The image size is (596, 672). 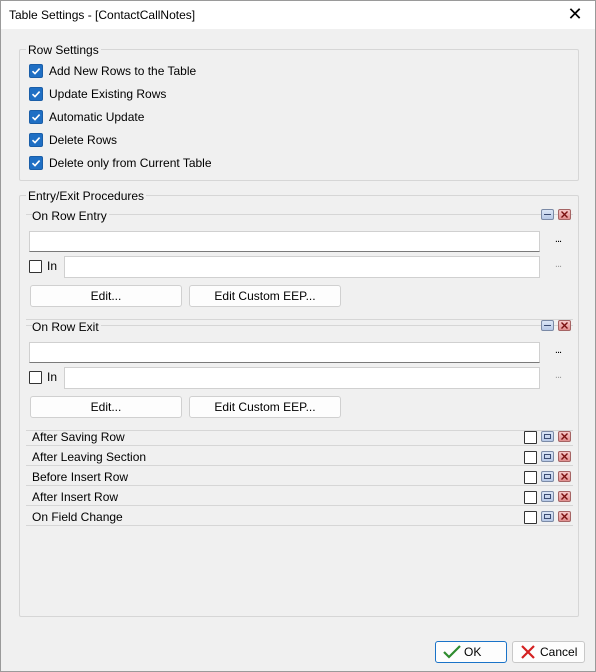 What do you see at coordinates (63, 50) in the screenshot?
I see `row-settings-legend: Row Settings` at bounding box center [63, 50].